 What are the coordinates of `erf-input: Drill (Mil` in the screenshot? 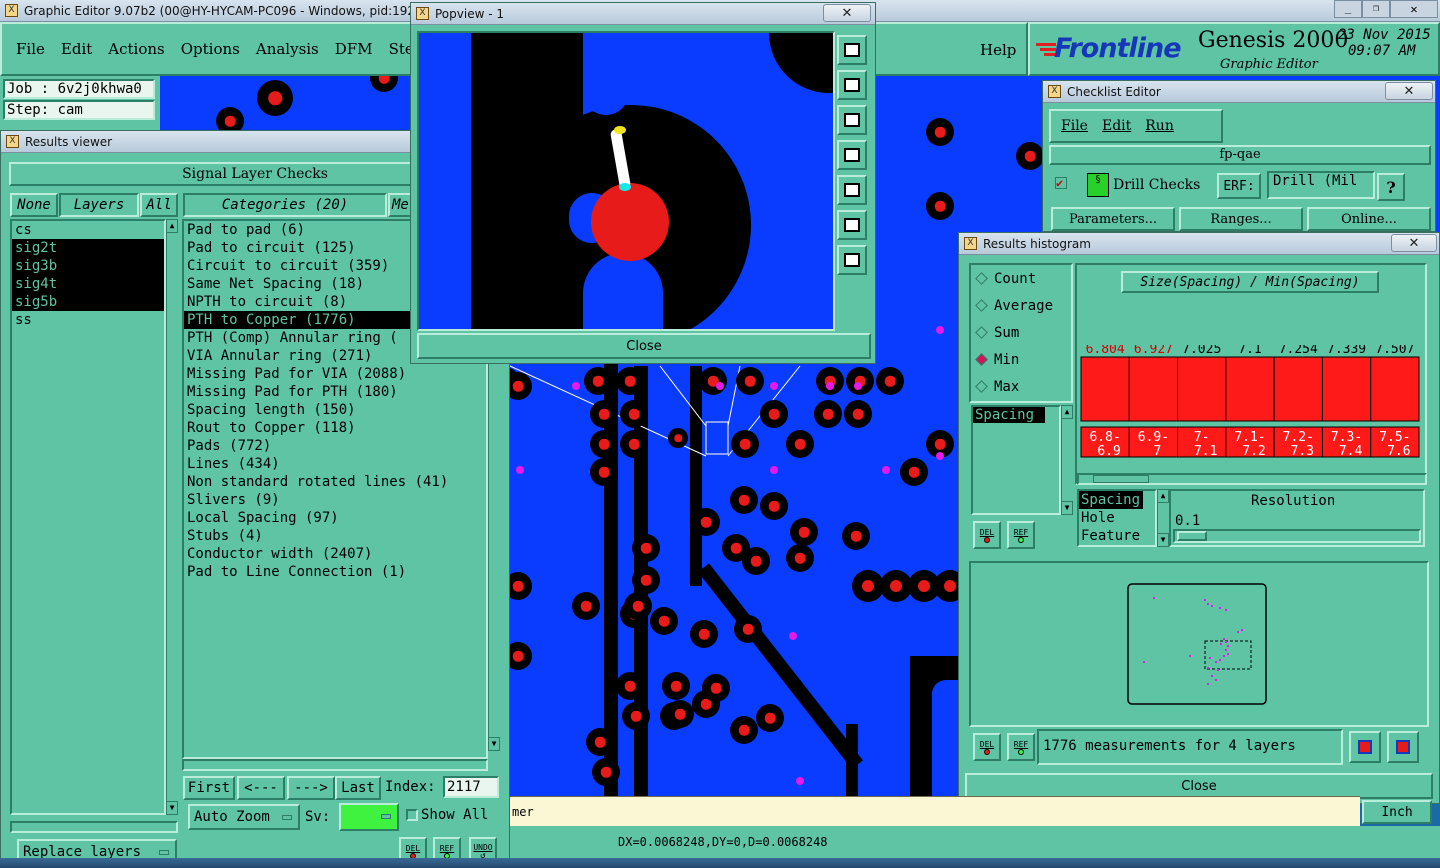 It's located at (1321, 185).